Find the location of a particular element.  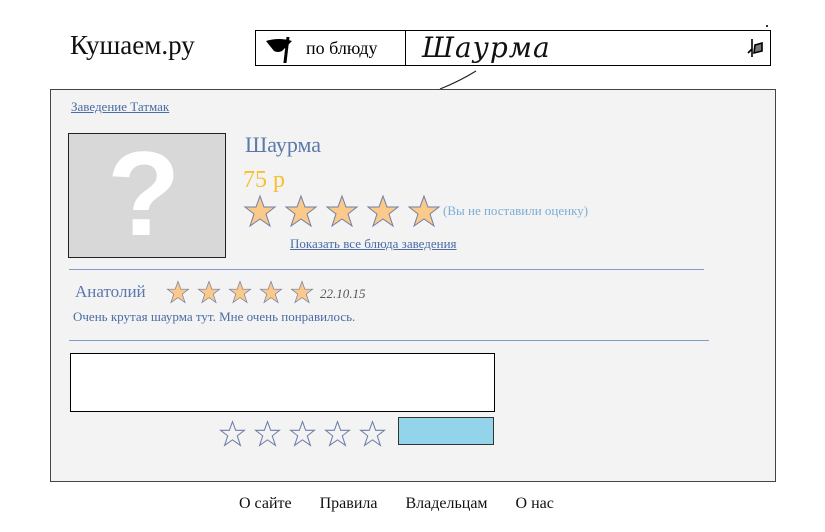

search-mode-select: по блюду is located at coordinates (342, 48).